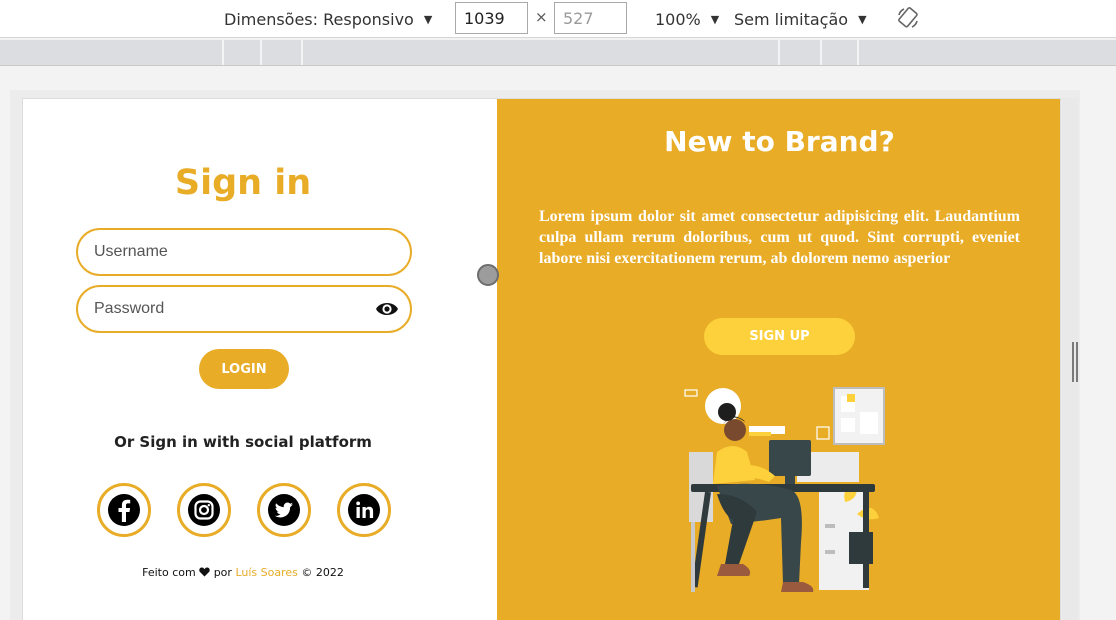 The image size is (1116, 620). Describe the element at coordinates (244, 369) in the screenshot. I see `login-button: LOGIN` at that location.